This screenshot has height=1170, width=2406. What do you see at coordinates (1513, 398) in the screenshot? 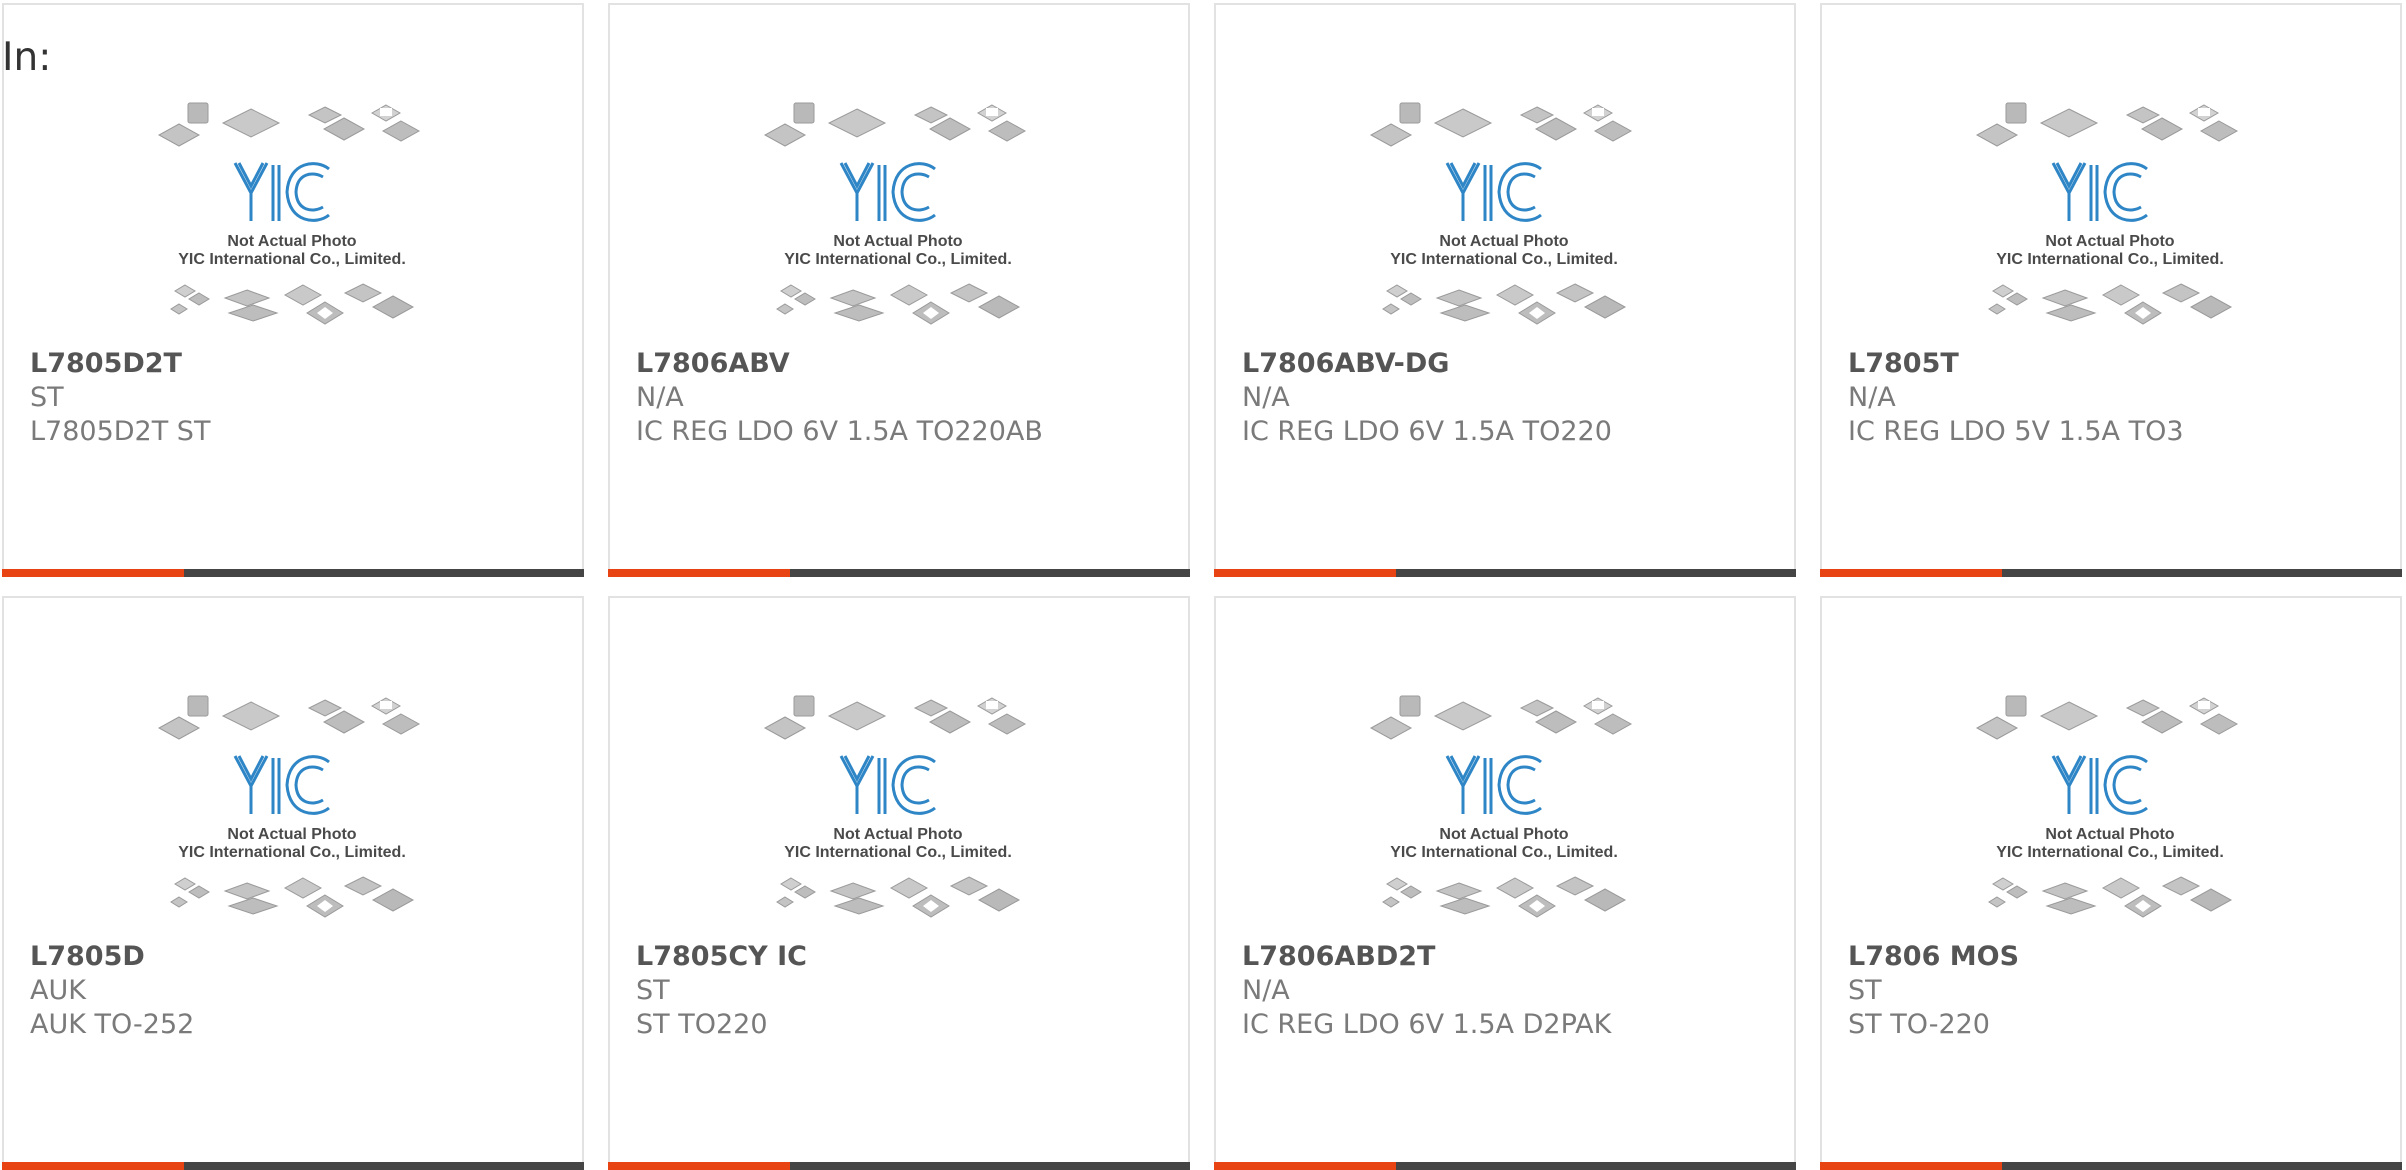
I see `product-info: L7806ABV-DG N/A IC REG LDO 6V 1.5A TO220` at bounding box center [1513, 398].